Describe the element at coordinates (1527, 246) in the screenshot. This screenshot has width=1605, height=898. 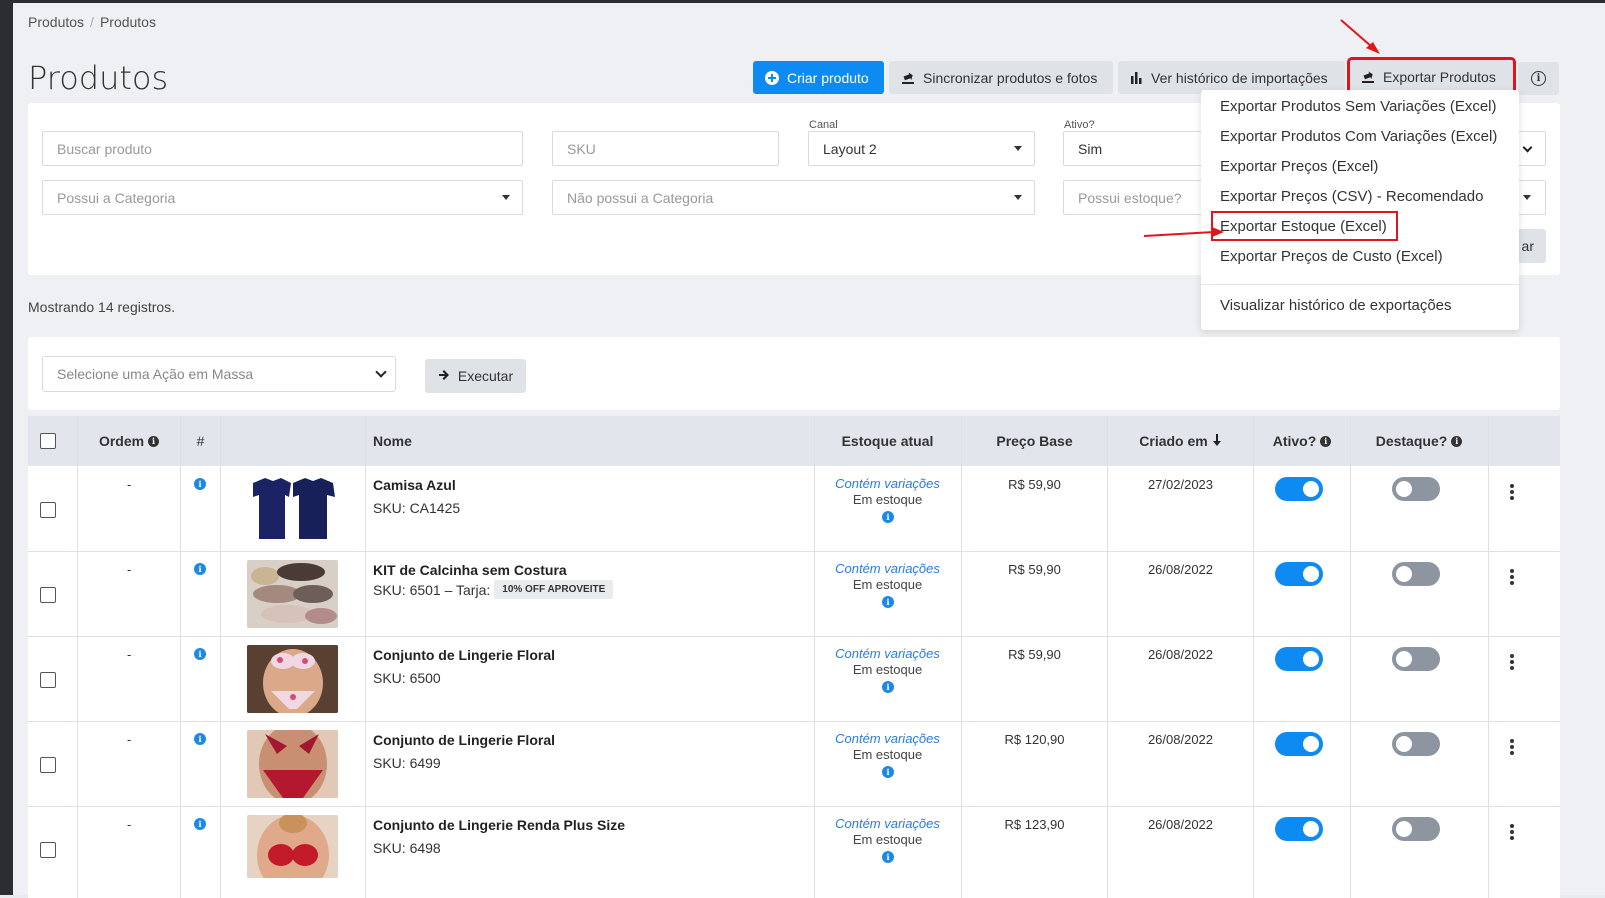
I see `filter-action-label: ar` at that location.